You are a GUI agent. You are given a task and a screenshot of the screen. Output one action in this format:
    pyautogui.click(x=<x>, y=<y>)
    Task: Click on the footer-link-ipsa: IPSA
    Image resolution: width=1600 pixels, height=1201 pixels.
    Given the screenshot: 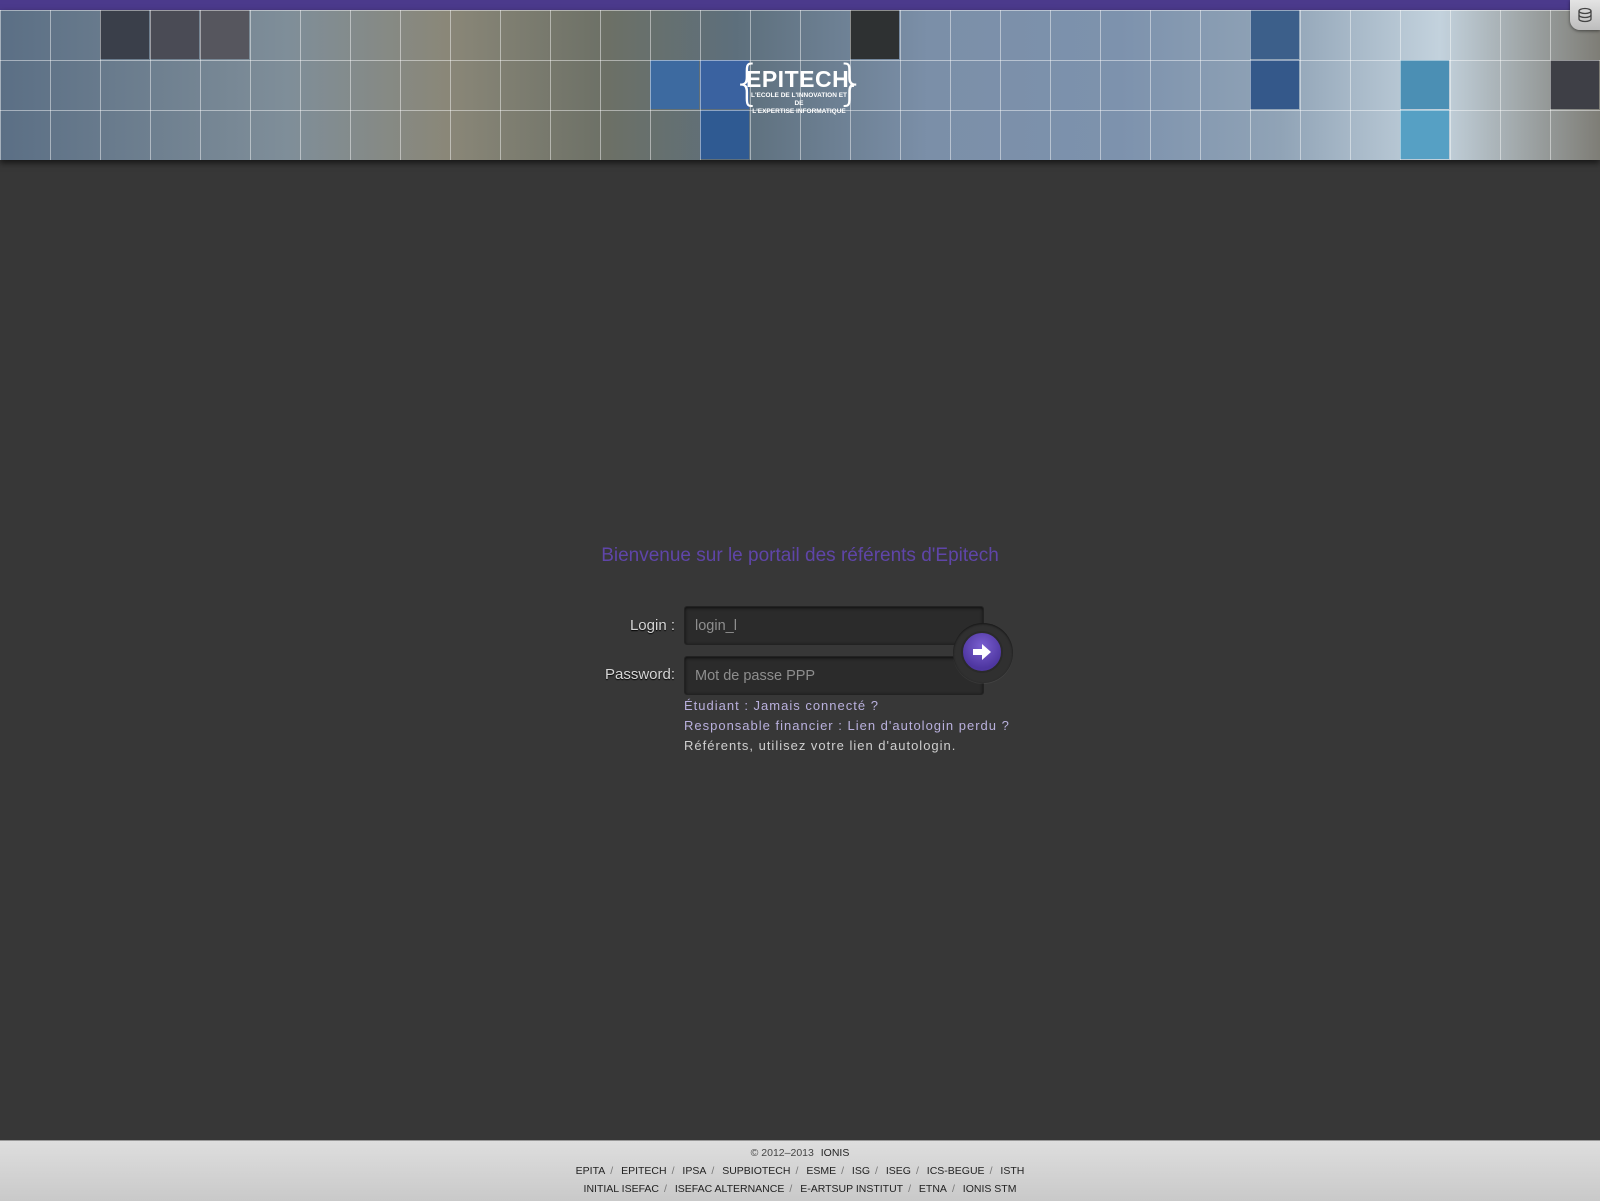 What is the action you would take?
    pyautogui.click(x=694, y=1171)
    